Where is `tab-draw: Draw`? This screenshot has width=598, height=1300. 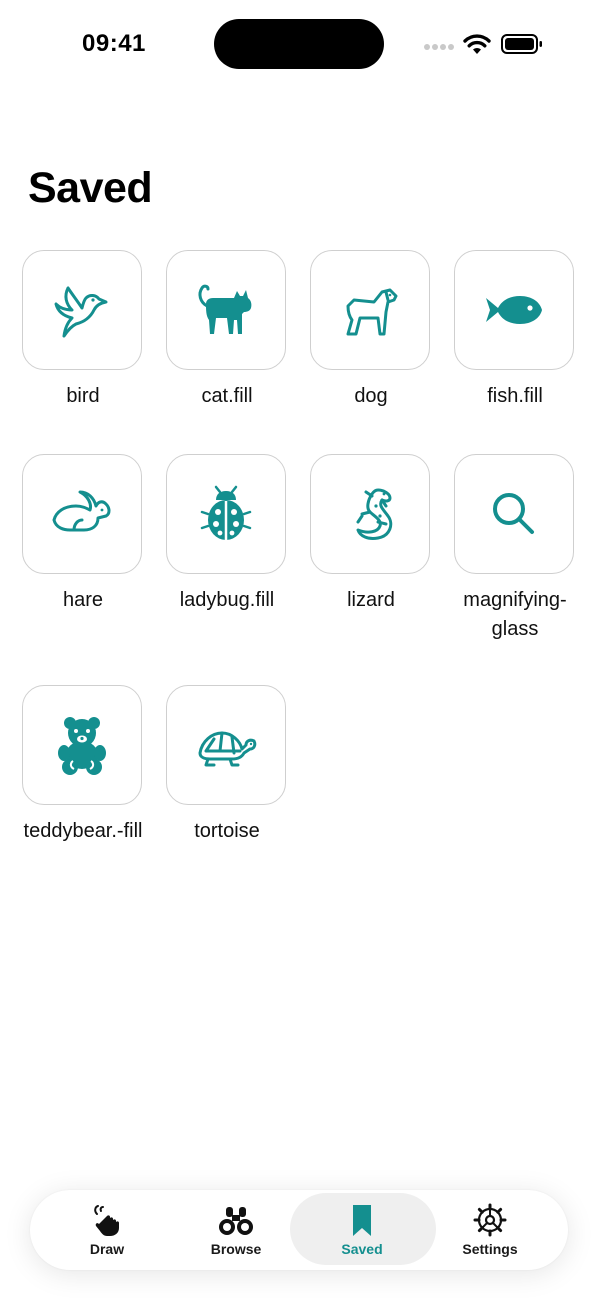 tab-draw: Draw is located at coordinates (107, 1230).